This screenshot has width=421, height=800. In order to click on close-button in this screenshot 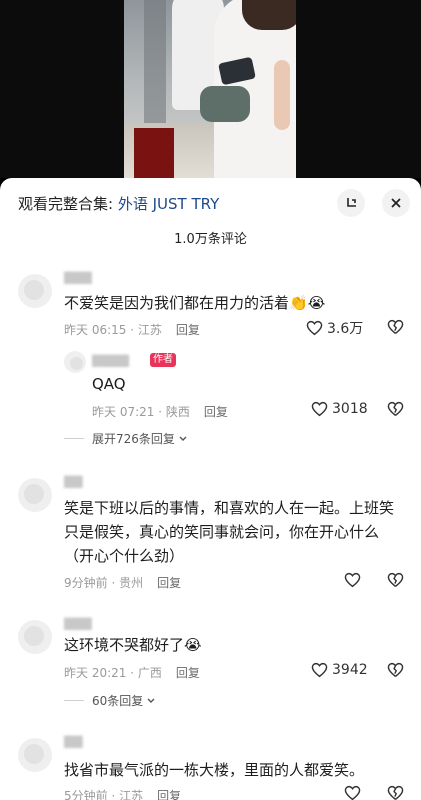, I will do `click(396, 203)`.